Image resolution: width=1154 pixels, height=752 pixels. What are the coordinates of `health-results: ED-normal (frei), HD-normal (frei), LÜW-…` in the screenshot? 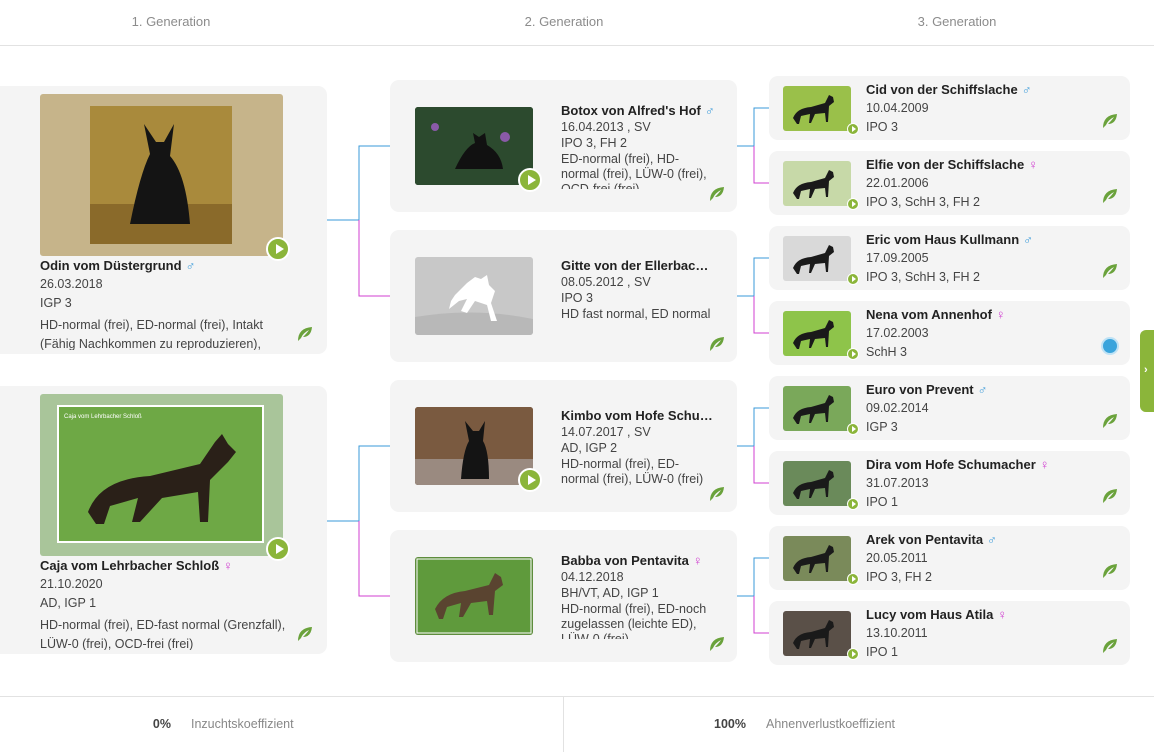 It's located at (634, 170).